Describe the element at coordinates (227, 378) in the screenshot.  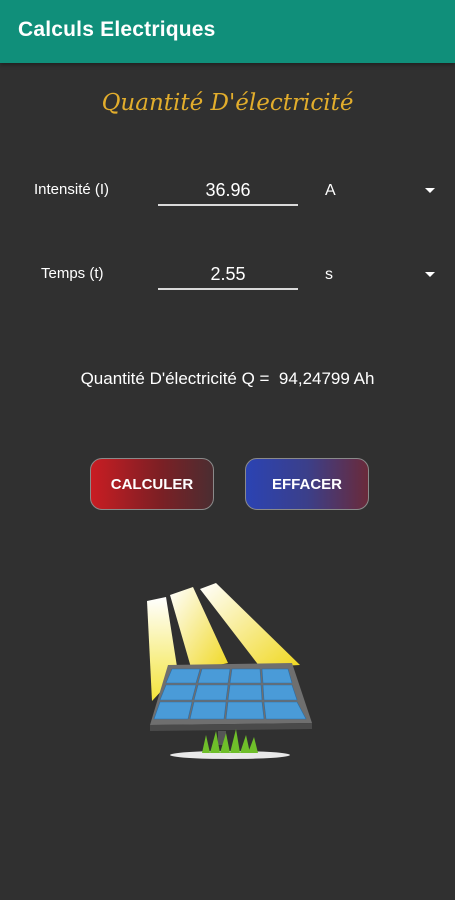
I see `result-text: Quantité D'électricité Q = 94,24799 Ah` at that location.